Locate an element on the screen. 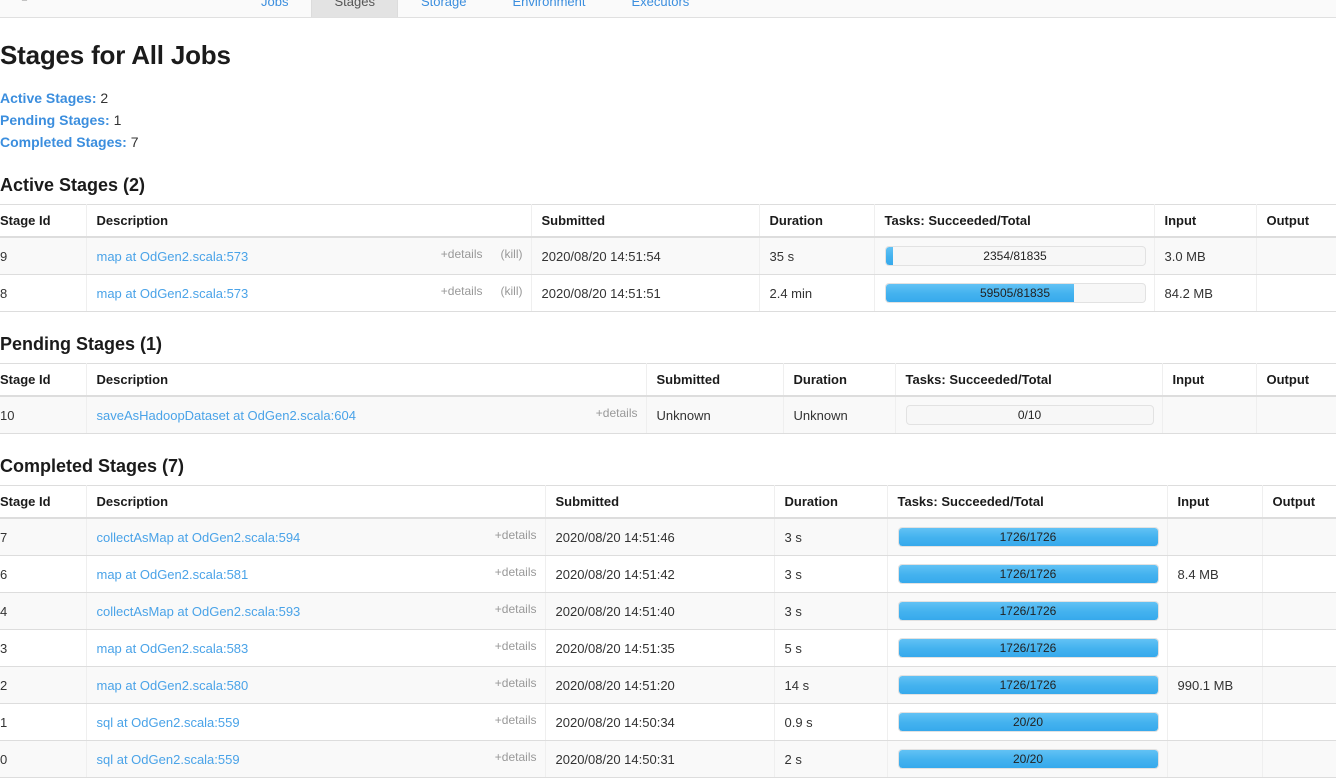 The image size is (1336, 778). tab-jobs: Jobs is located at coordinates (274, 8).